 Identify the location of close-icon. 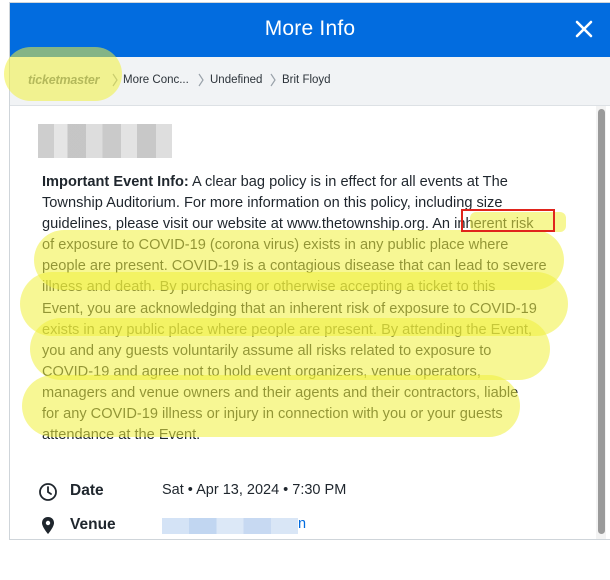
(584, 29).